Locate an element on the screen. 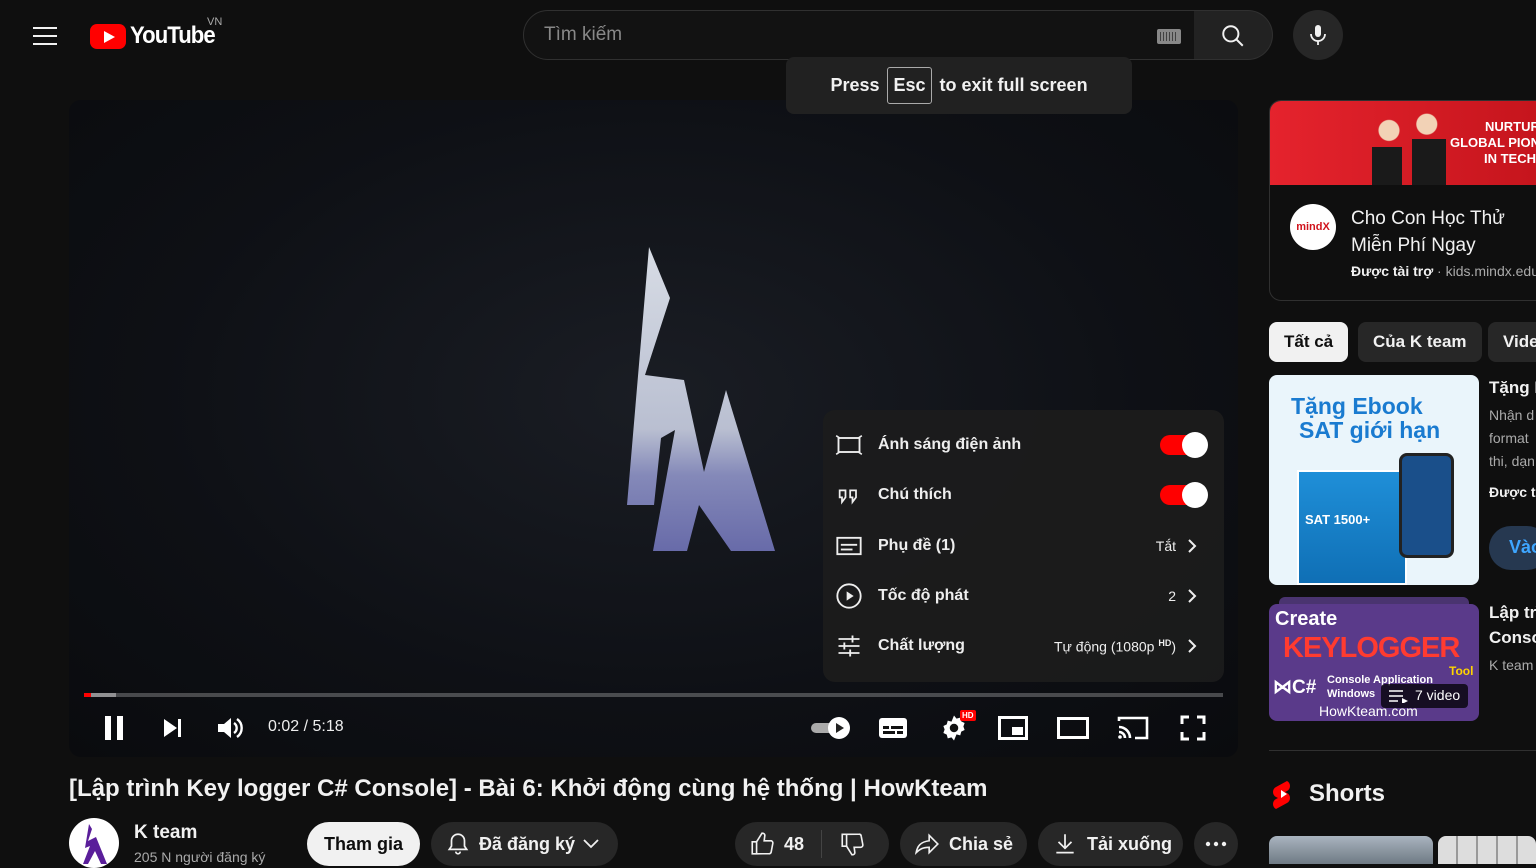  recommendation-thumbnail-sat: Tặng Ebook SAT giới hạn SAT 1500+ is located at coordinates (1374, 480).